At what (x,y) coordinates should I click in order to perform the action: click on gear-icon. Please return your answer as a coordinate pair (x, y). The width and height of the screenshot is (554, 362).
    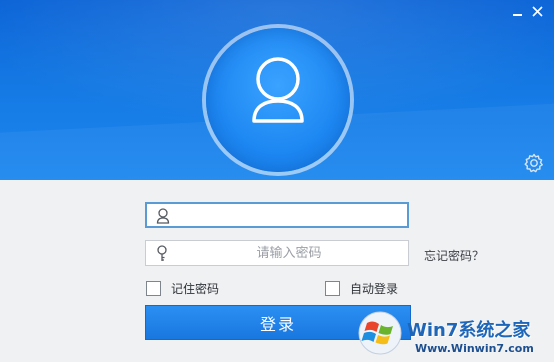
    Looking at the image, I should click on (533, 163).